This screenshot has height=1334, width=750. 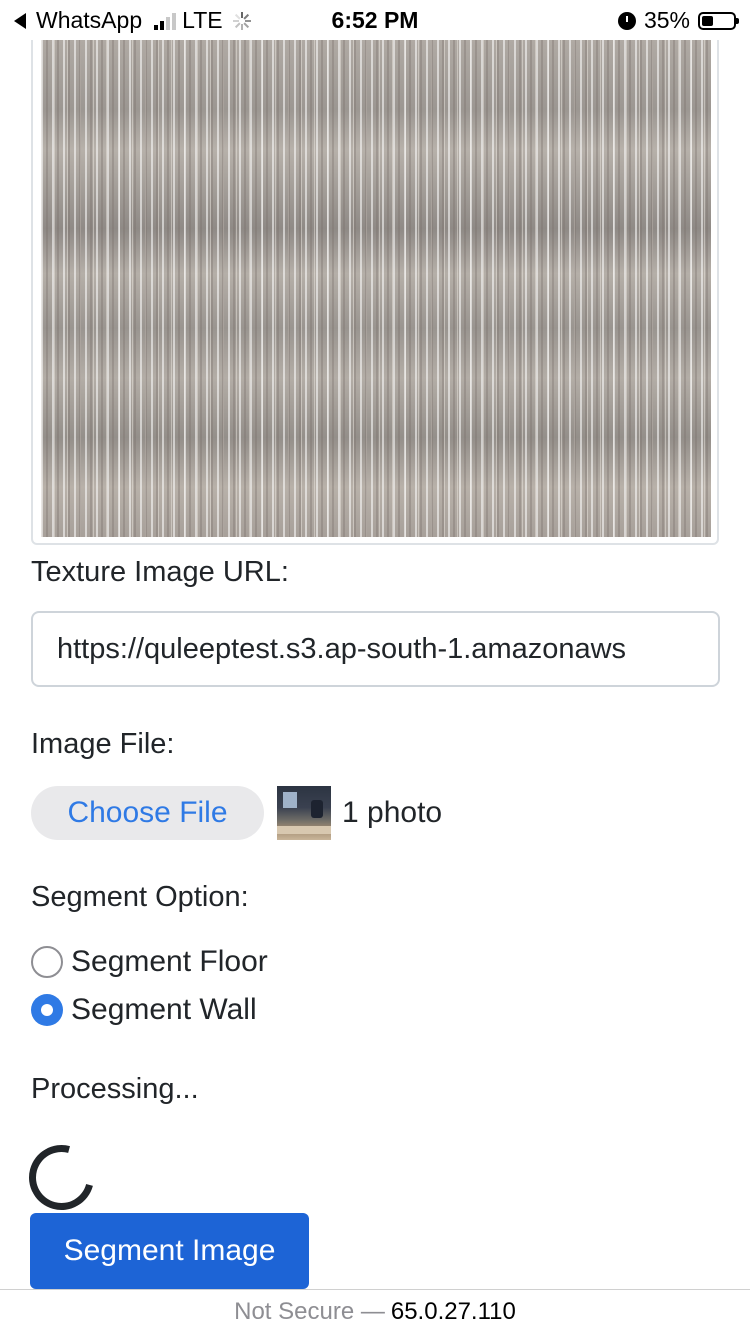 What do you see at coordinates (147, 812) in the screenshot?
I see `choose-file-button: Choose File` at bounding box center [147, 812].